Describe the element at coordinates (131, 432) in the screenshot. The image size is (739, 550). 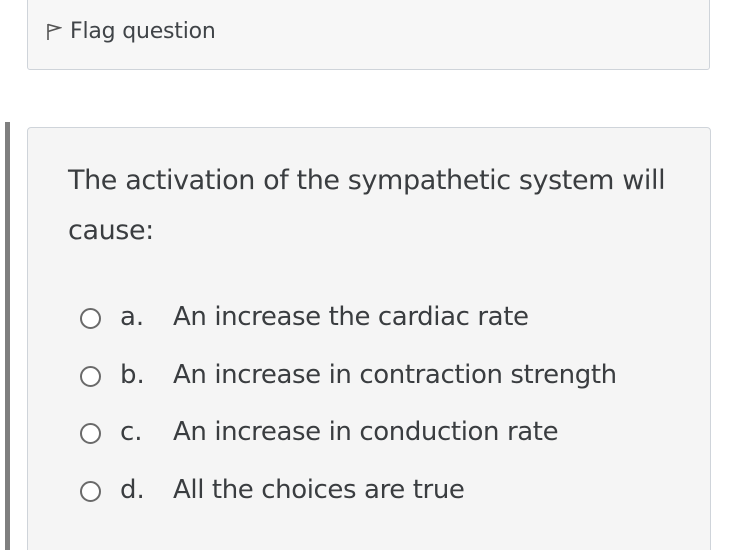
I see `option-letter-c: c.` at that location.